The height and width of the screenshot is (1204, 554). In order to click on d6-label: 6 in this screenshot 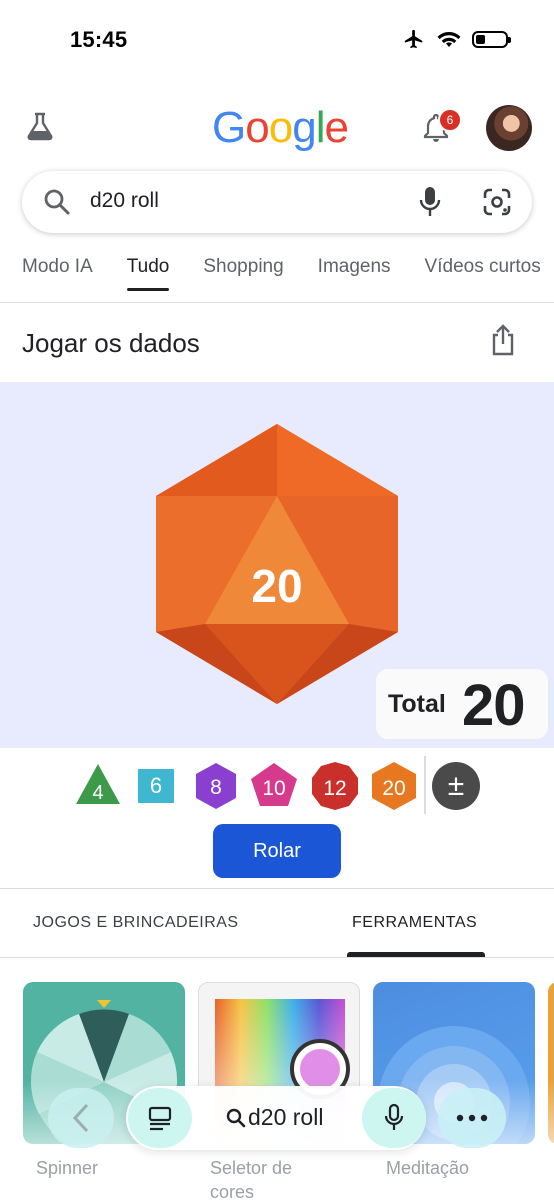, I will do `click(156, 785)`.